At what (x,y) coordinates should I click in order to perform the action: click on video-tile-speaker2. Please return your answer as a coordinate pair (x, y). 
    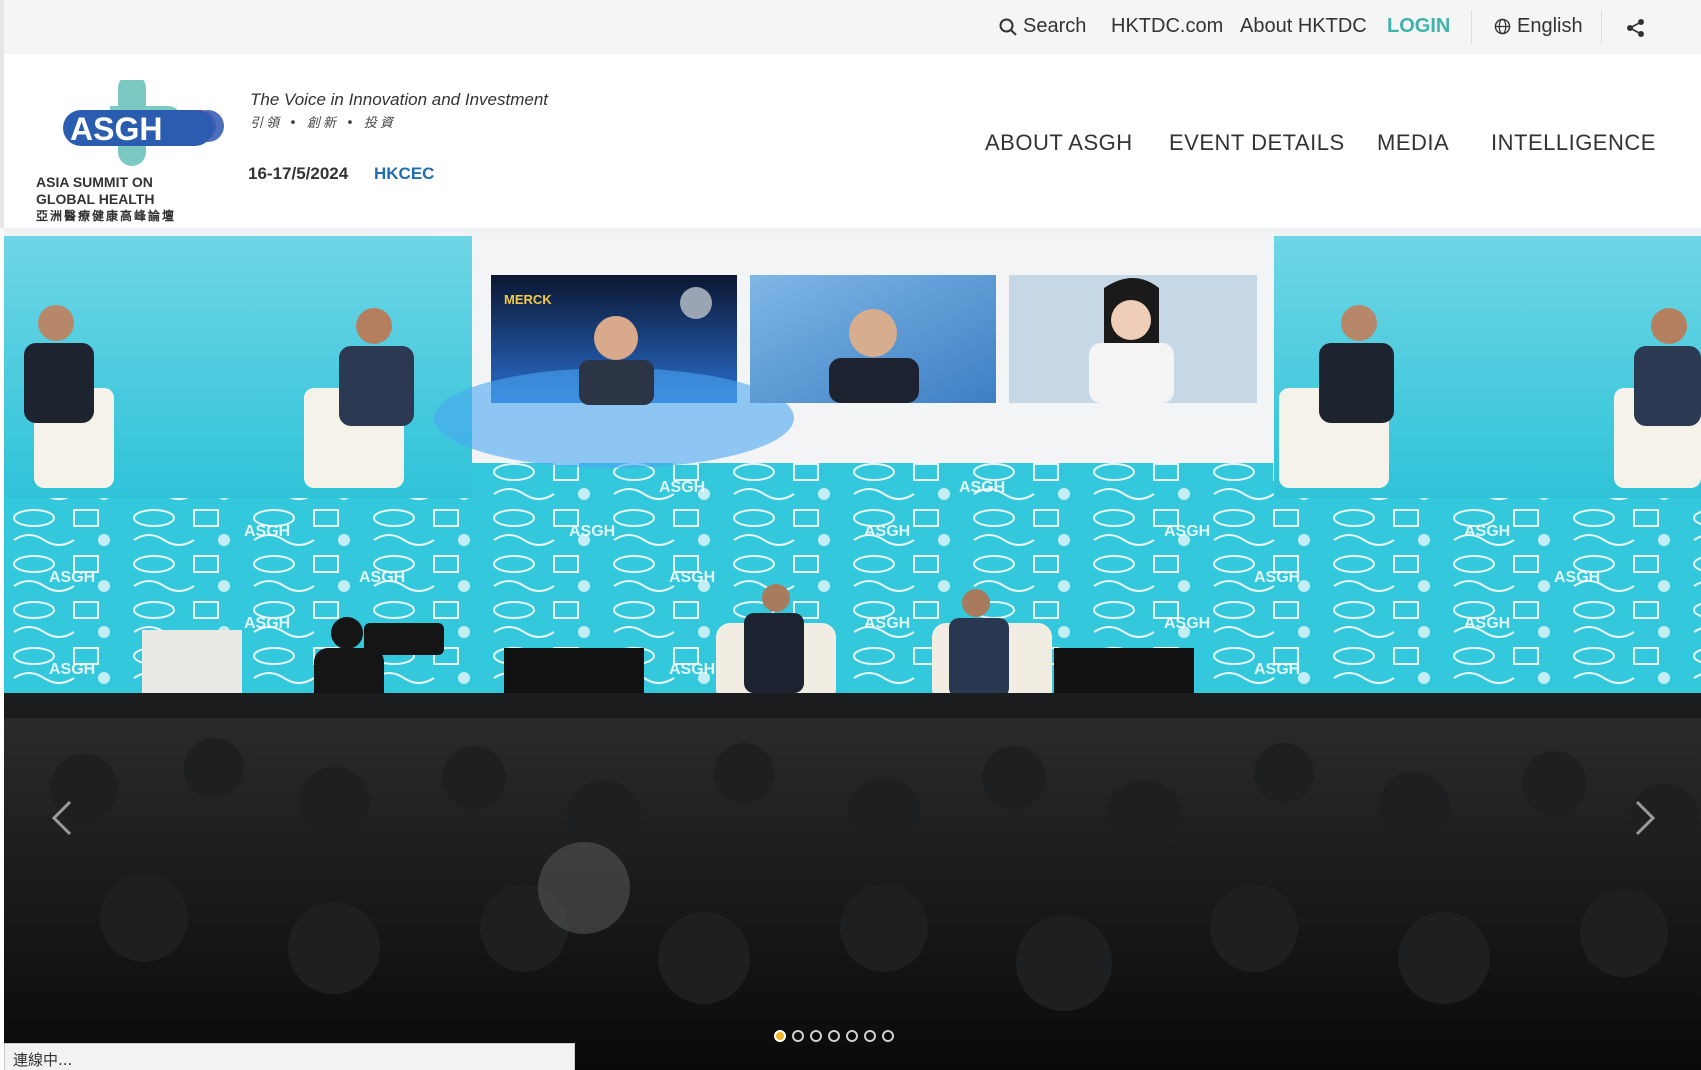
    Looking at the image, I should click on (873, 339).